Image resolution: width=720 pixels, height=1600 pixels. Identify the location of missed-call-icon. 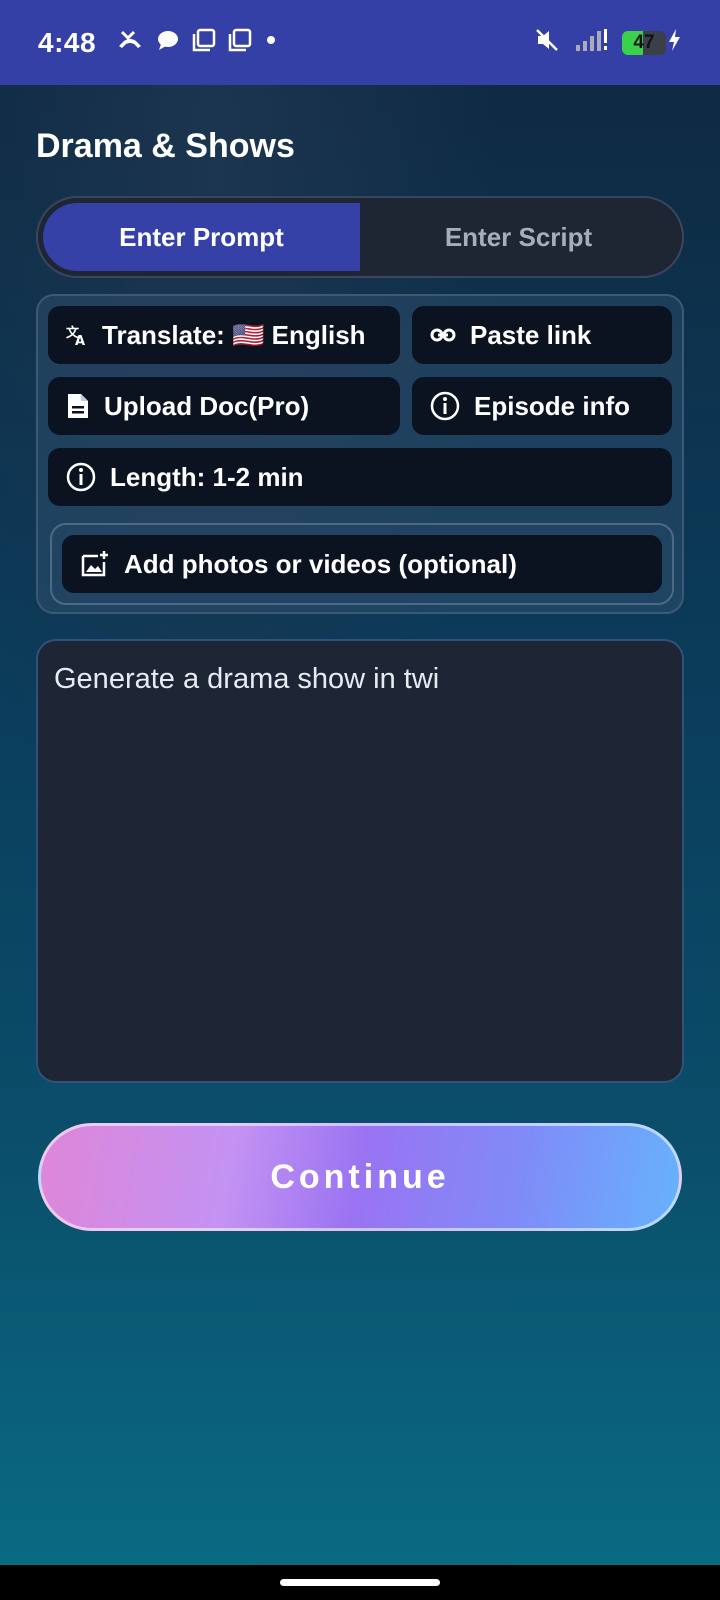
(130, 42).